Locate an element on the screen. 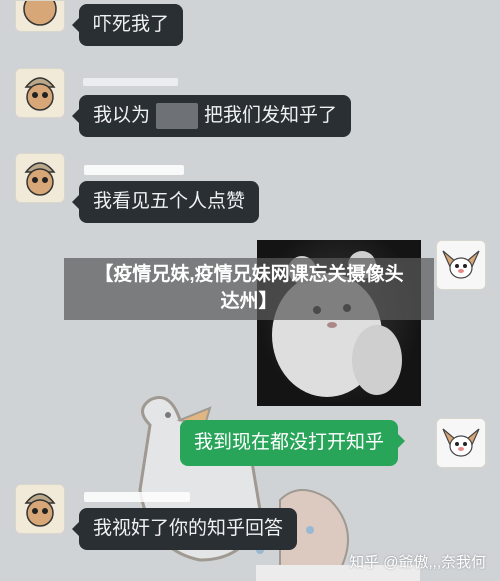 This screenshot has width=500, height=581. message-bubble: 我看见五个人点赞 is located at coordinates (165, 202).